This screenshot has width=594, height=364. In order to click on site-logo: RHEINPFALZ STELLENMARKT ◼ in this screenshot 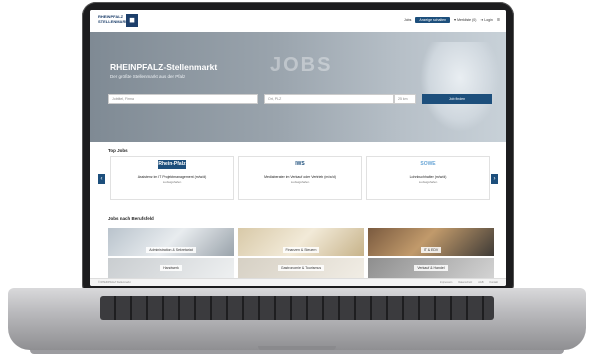, I will do `click(118, 21)`.